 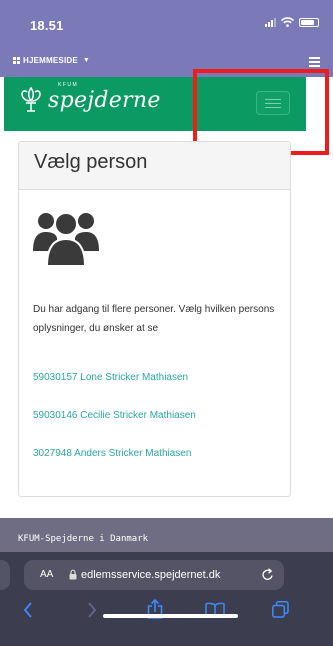 I want to click on brand-logo: KFUM spejderne, so click(x=90, y=97).